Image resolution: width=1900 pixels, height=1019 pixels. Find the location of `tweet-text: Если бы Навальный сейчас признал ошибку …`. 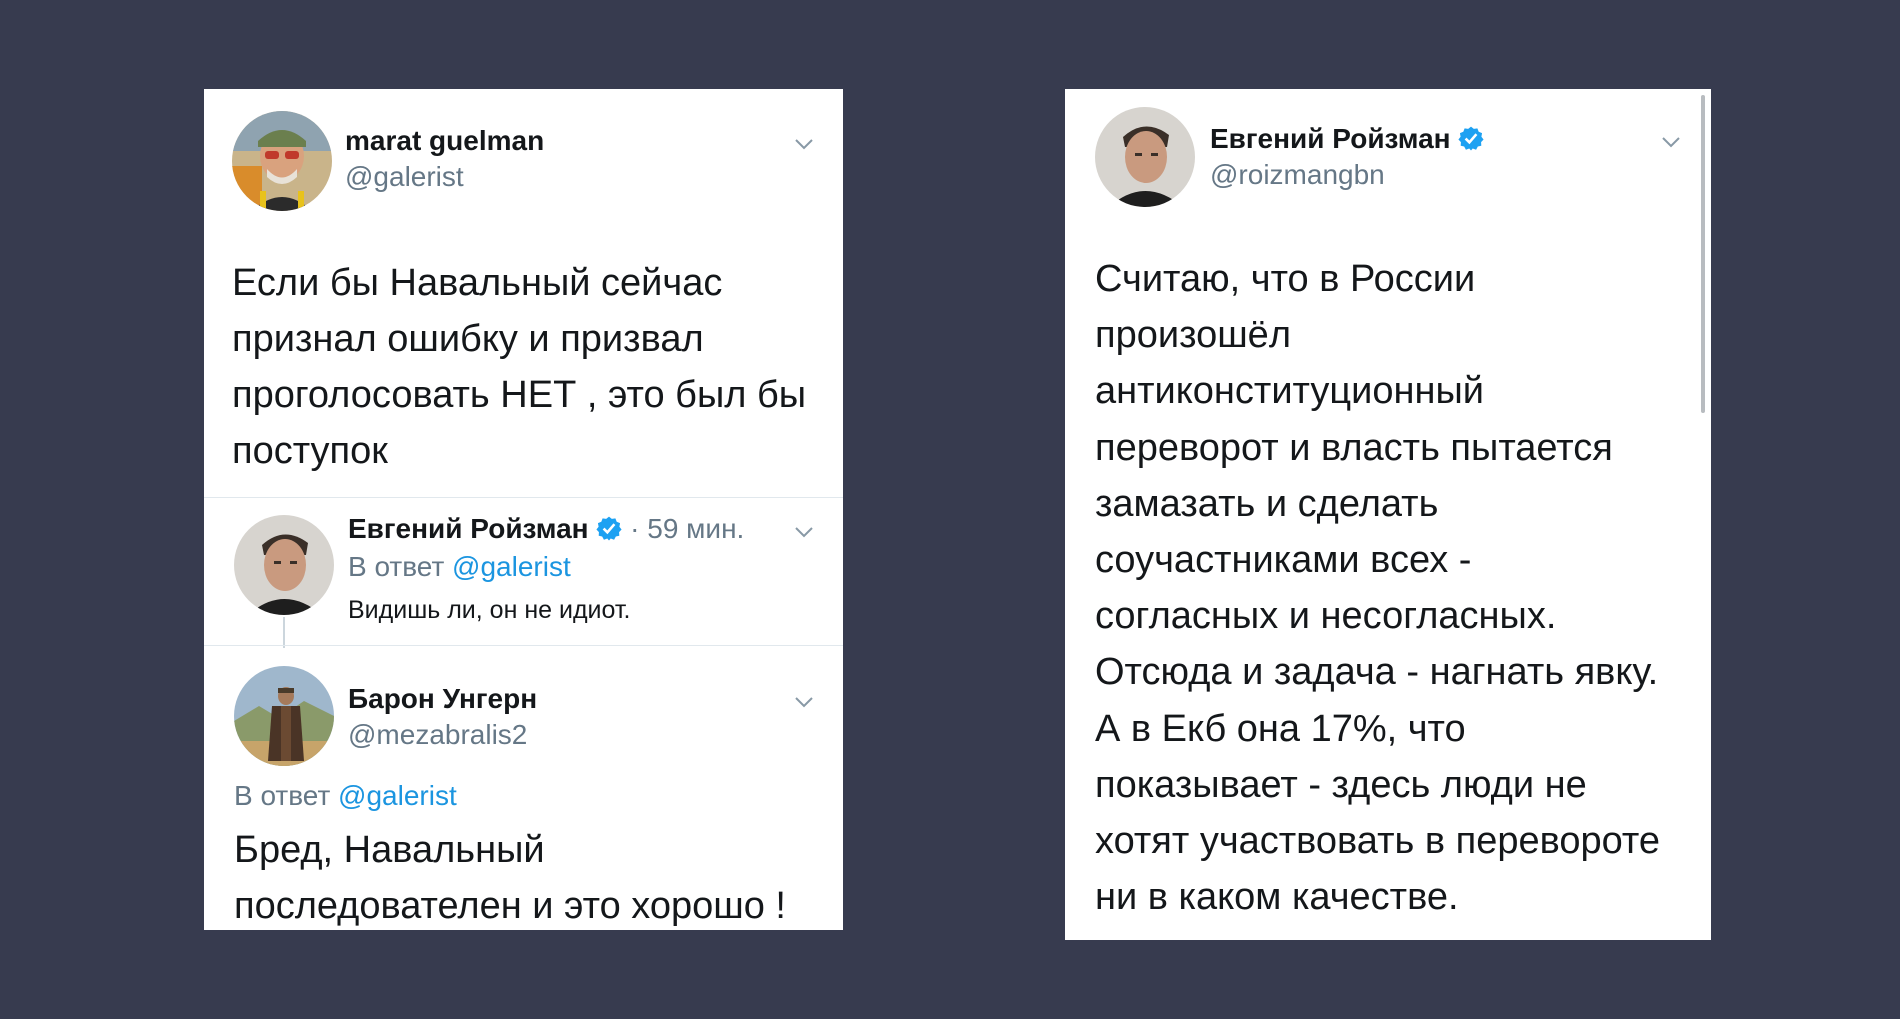

tweet-text: Если бы Навальный сейчас признал ошибку … is located at coordinates (519, 367).